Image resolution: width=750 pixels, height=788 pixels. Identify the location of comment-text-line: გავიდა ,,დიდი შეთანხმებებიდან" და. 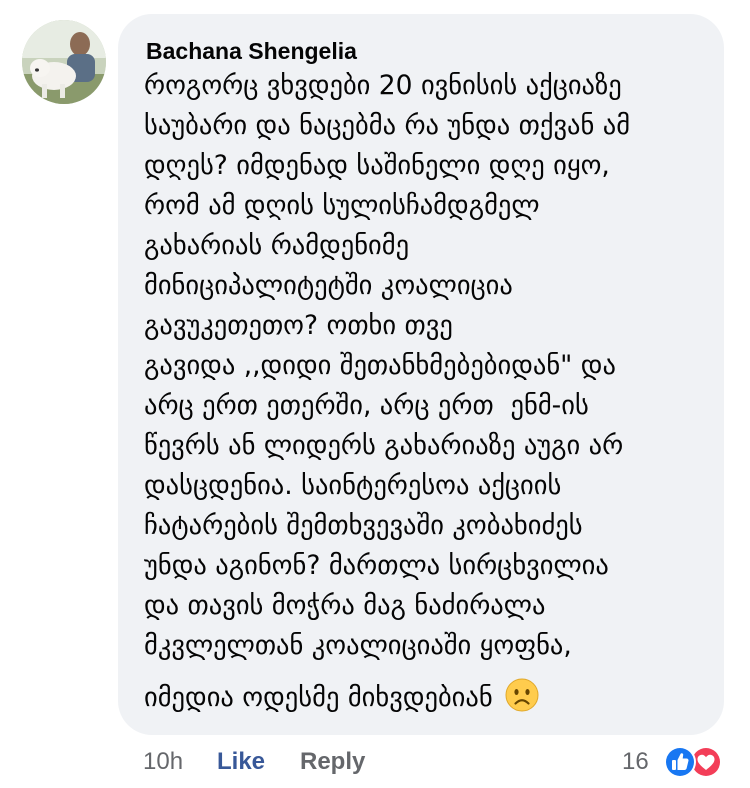
(380, 365).